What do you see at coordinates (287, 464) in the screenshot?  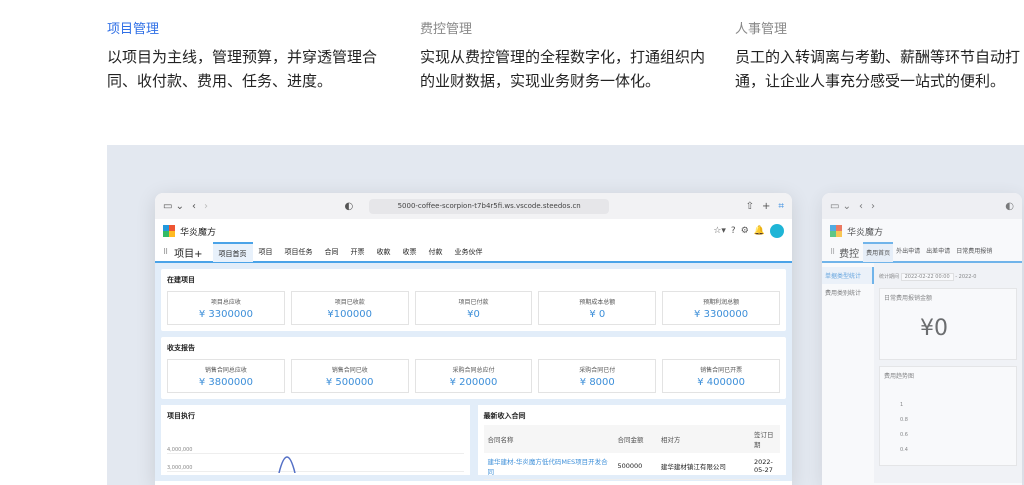 I see `chart-line` at bounding box center [287, 464].